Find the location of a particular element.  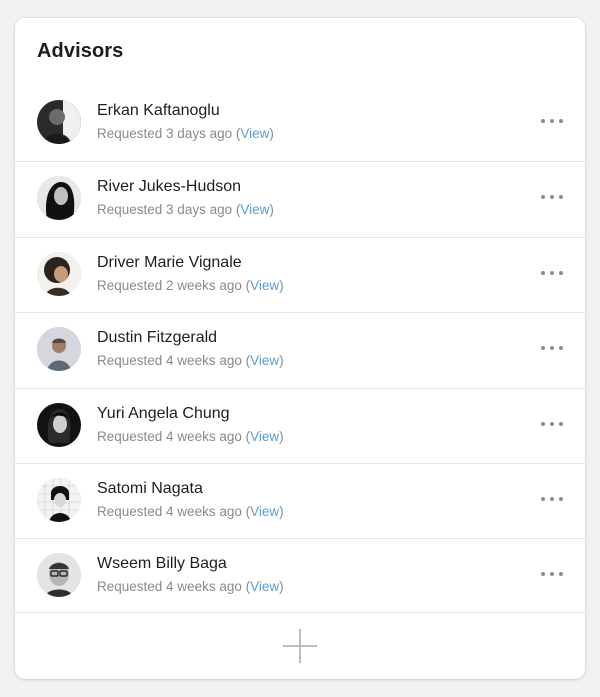

add-advisor-row is located at coordinates (300, 645).